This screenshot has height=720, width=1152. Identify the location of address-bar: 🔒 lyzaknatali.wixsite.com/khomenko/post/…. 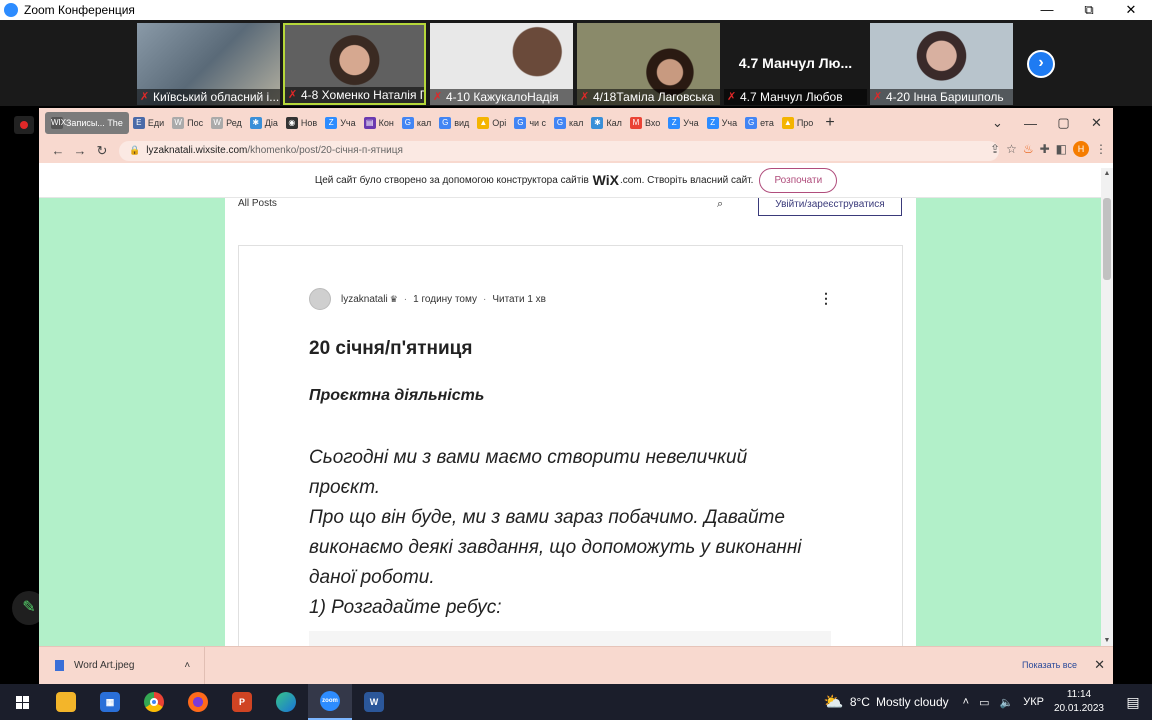
(559, 150).